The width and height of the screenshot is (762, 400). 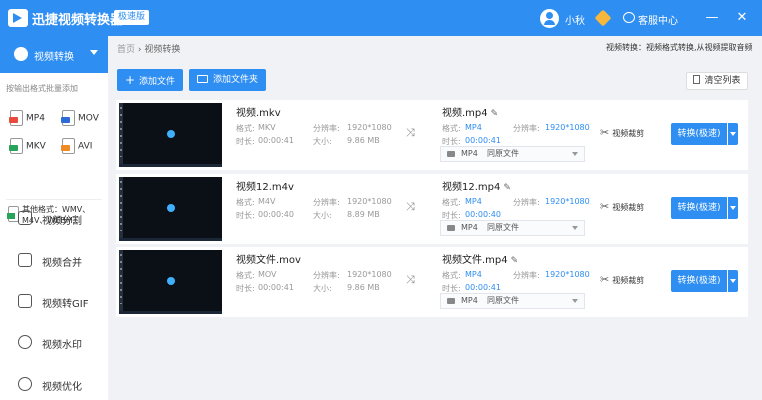 What do you see at coordinates (126, 50) in the screenshot?
I see `breadcrumb-home: 首页` at bounding box center [126, 50].